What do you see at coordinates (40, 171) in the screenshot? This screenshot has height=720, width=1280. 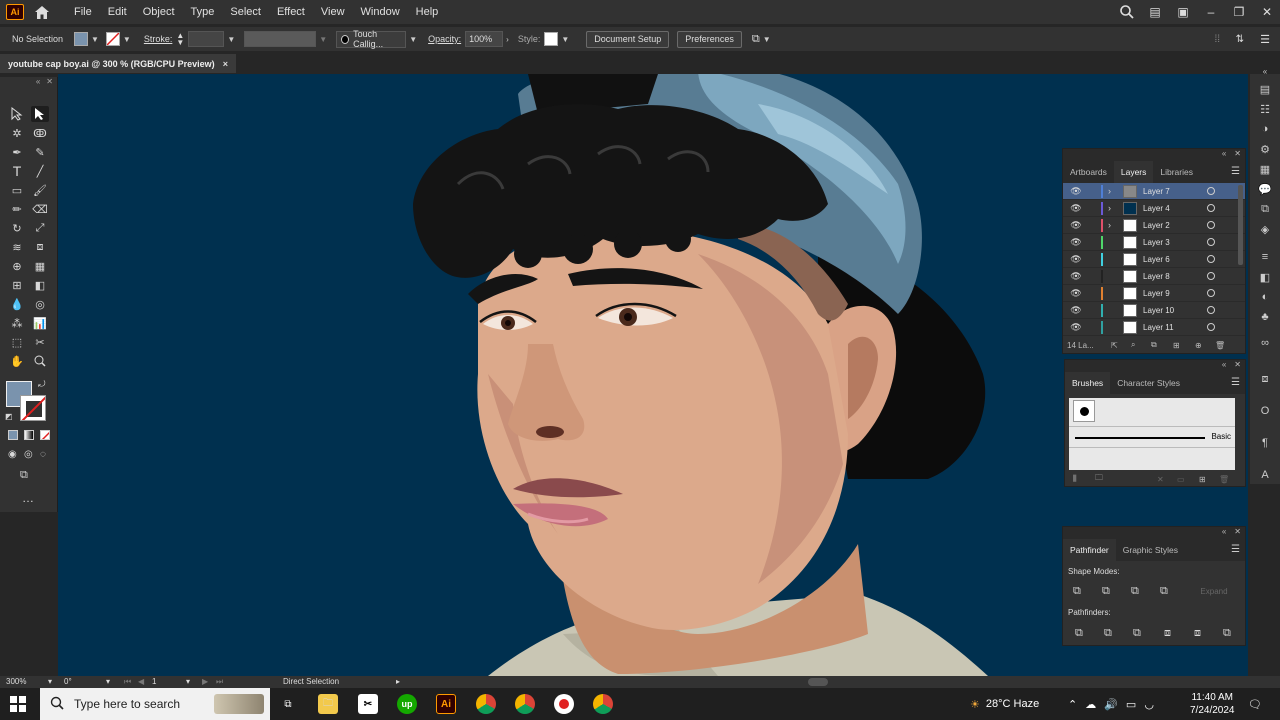 I see `line-tool-icon: ╱` at bounding box center [40, 171].